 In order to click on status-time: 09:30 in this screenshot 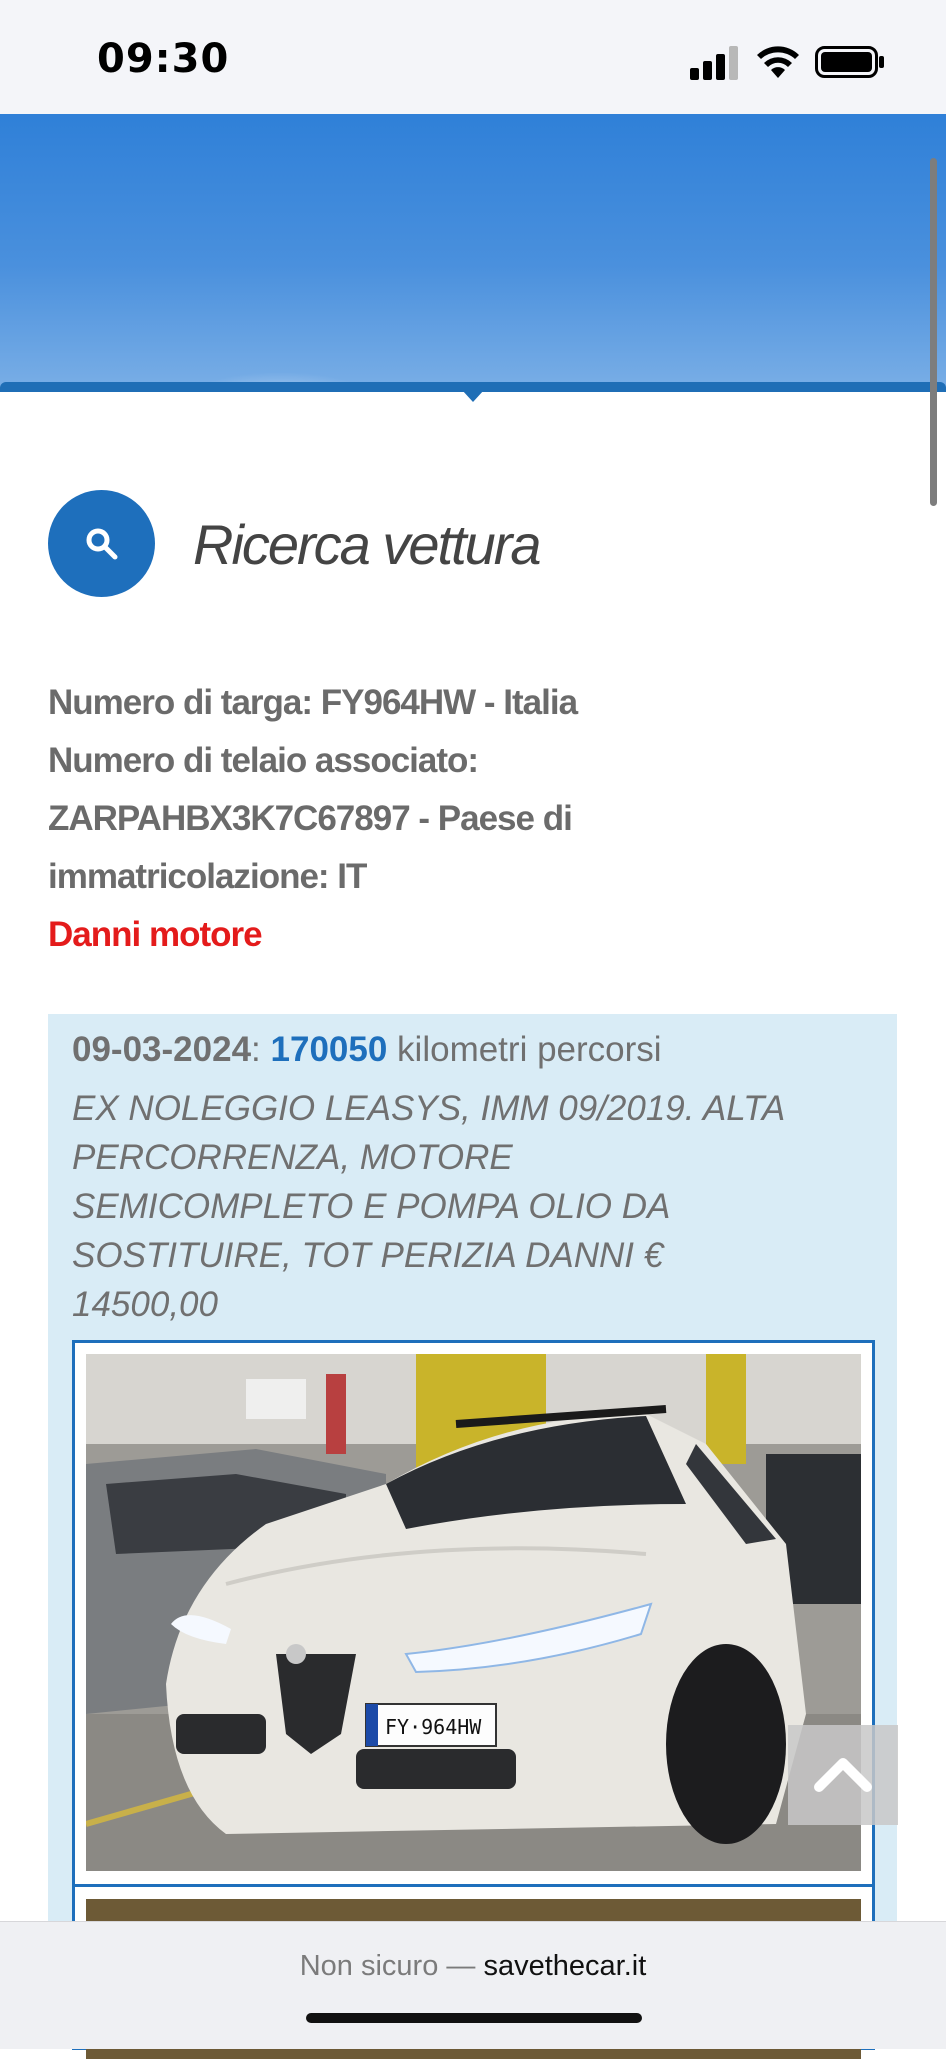, I will do `click(163, 59)`.